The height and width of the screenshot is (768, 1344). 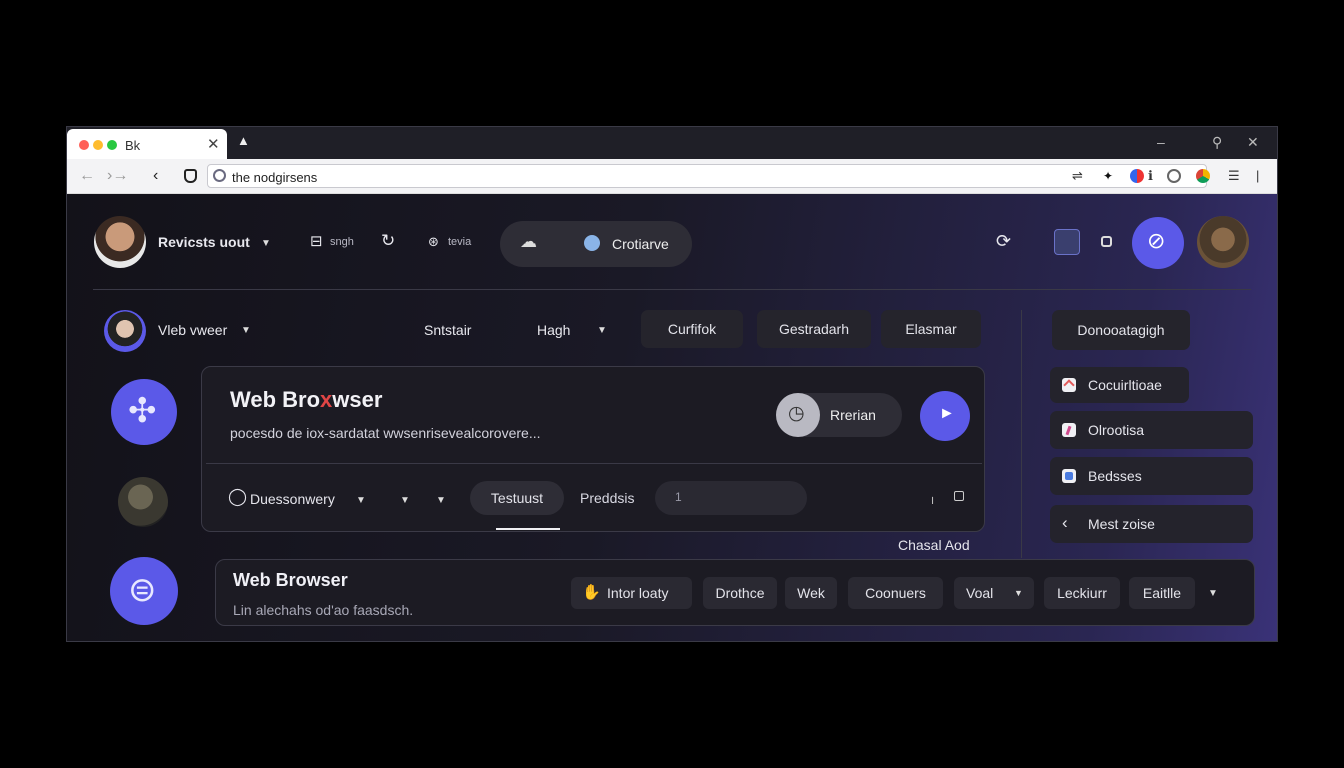 What do you see at coordinates (1077, 176) in the screenshot?
I see `reader-icon: ⇌` at bounding box center [1077, 176].